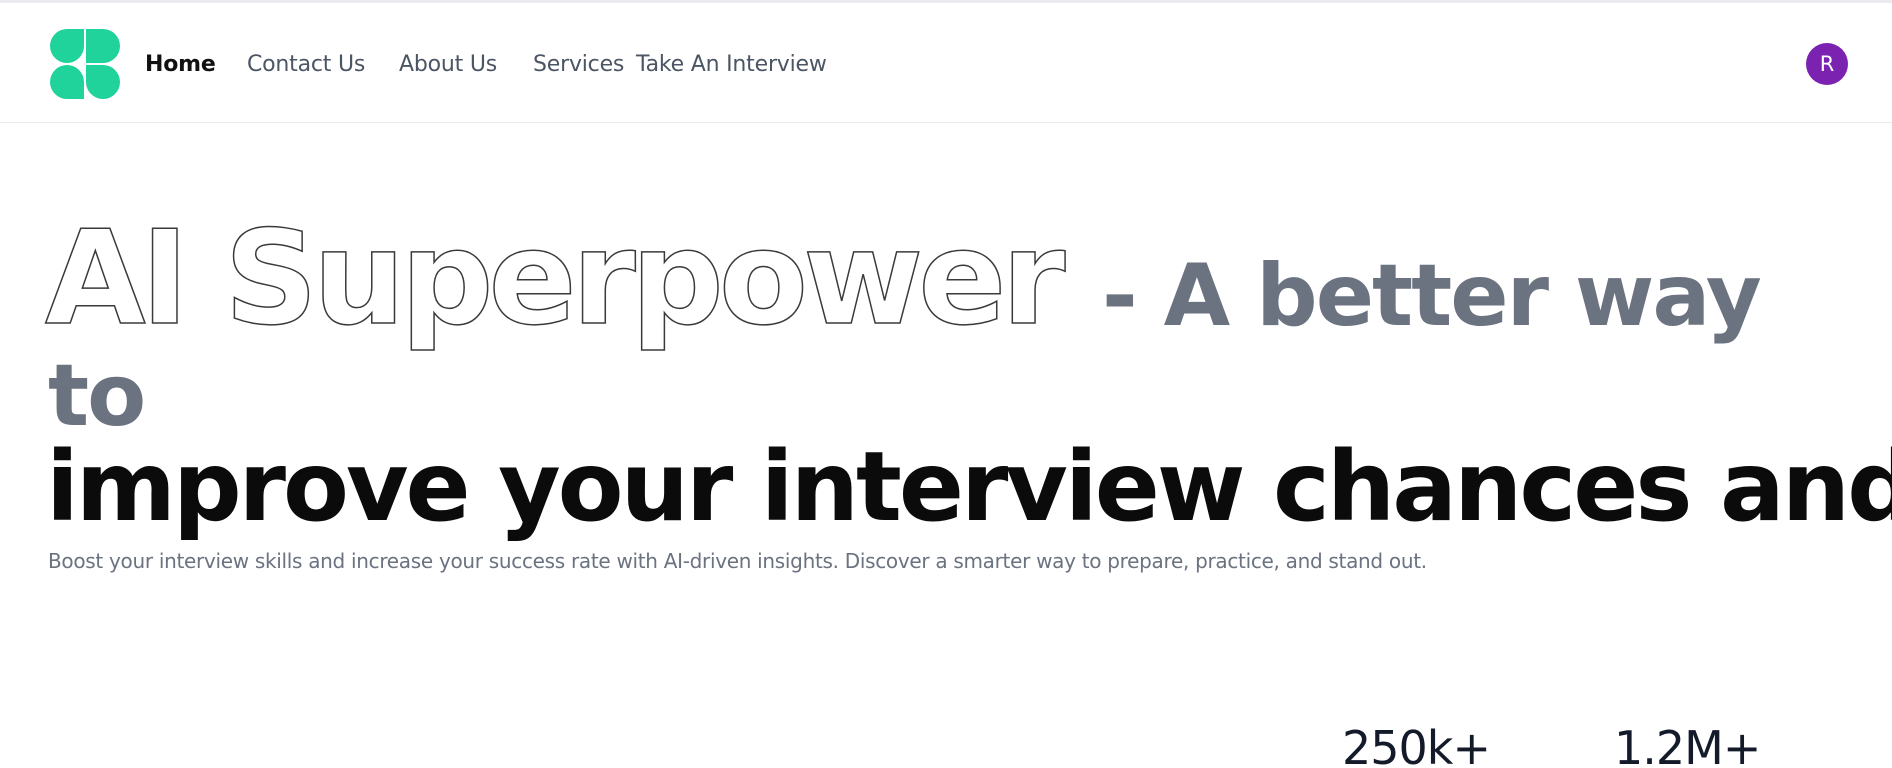 Image resolution: width=1892 pixels, height=768 pixels. What do you see at coordinates (180, 65) in the screenshot?
I see `nav-home: Home` at bounding box center [180, 65].